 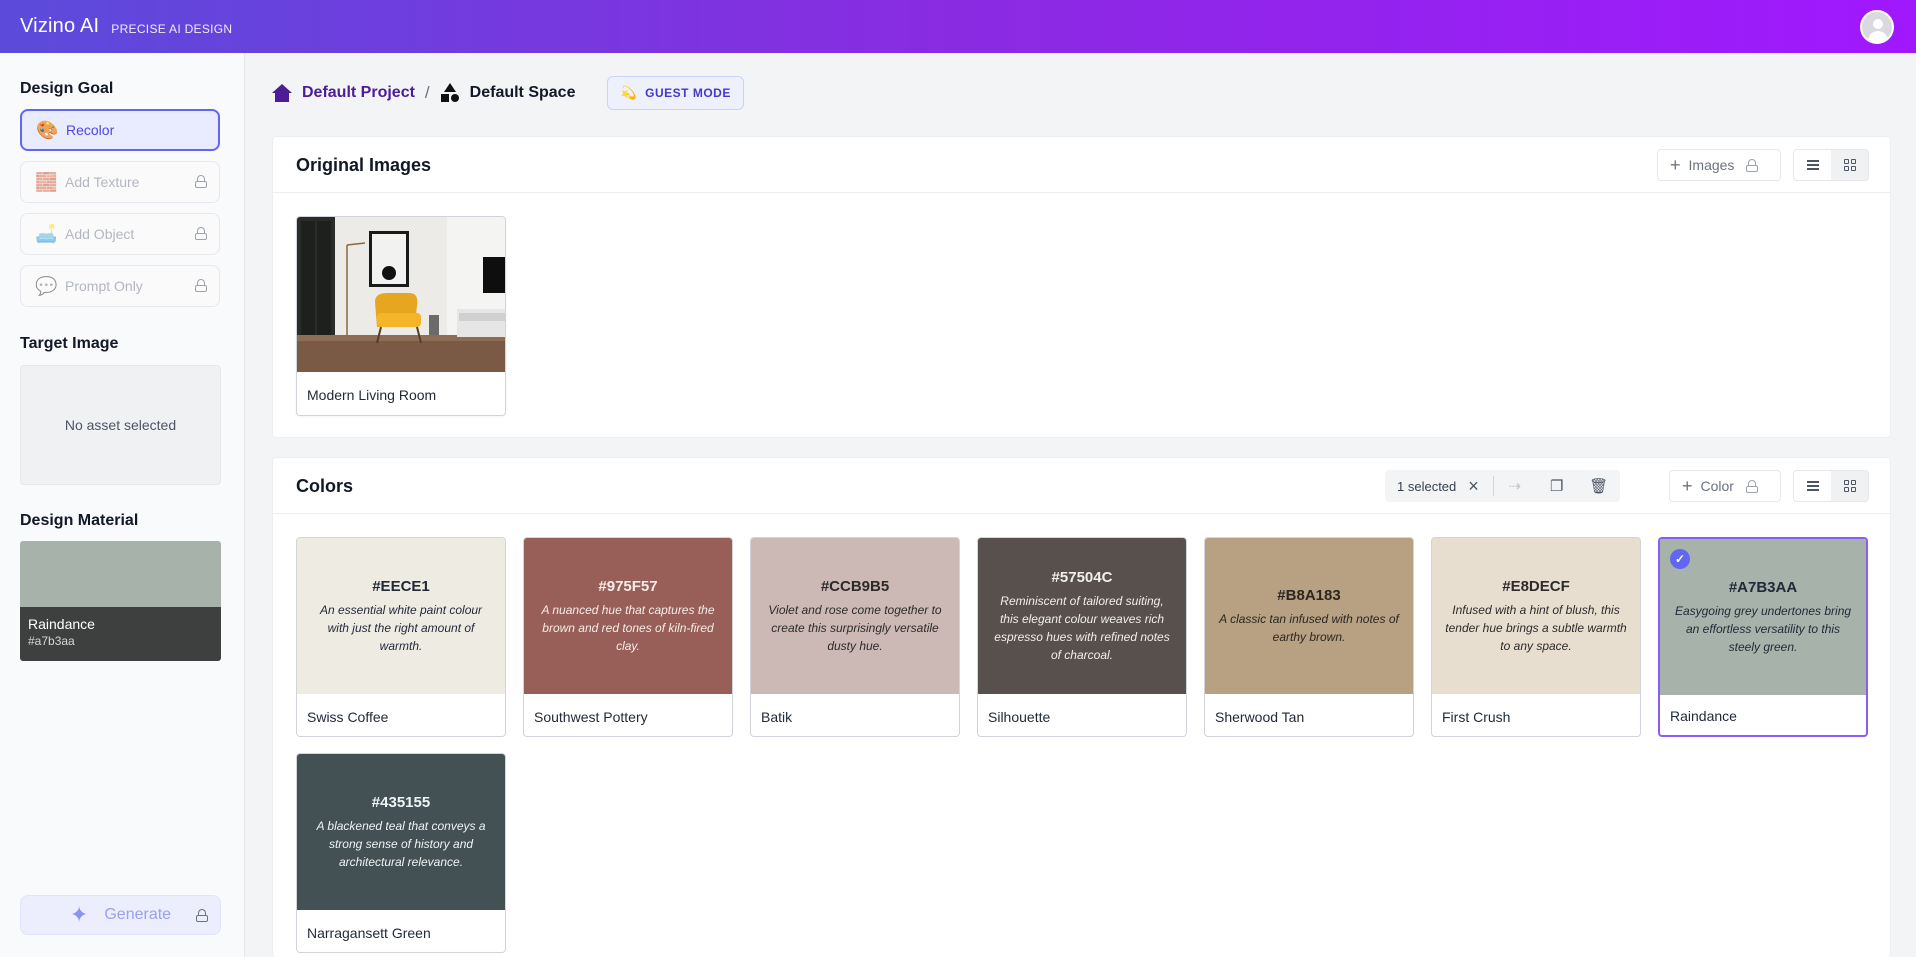 What do you see at coordinates (450, 93) in the screenshot?
I see `shapes-icon` at bounding box center [450, 93].